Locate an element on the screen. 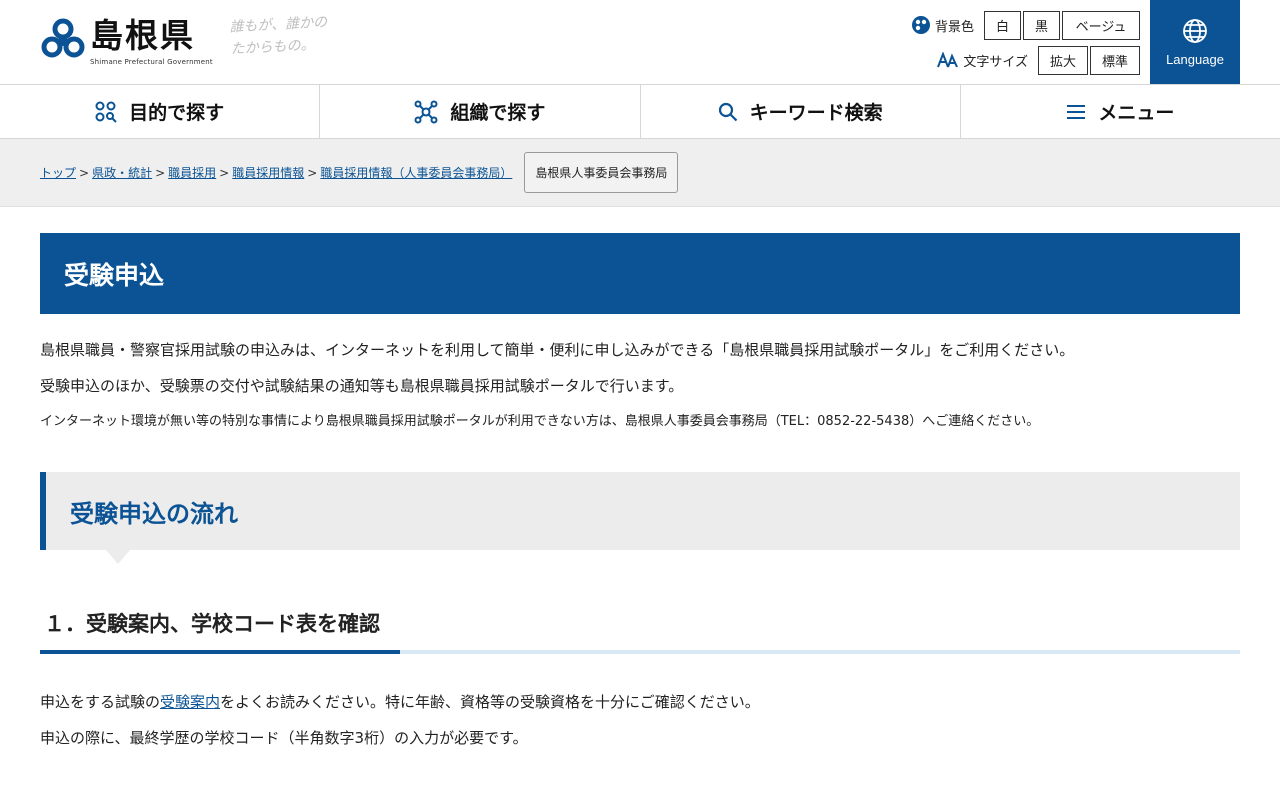 This screenshot has width=1280, height=800. page-title: 受験申込 is located at coordinates (640, 273).